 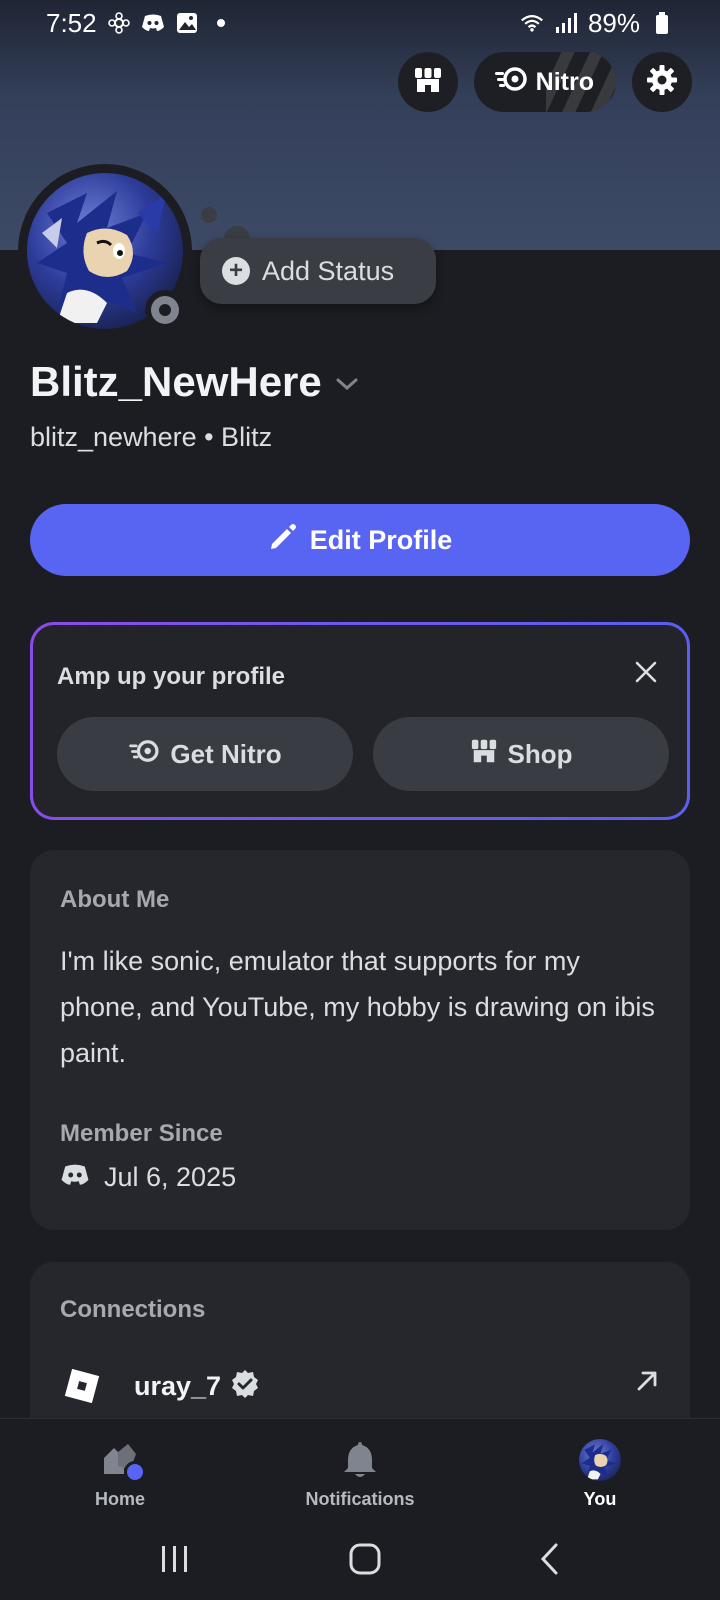 I want to click on add-status-button: + Add Status, so click(x=318, y=271).